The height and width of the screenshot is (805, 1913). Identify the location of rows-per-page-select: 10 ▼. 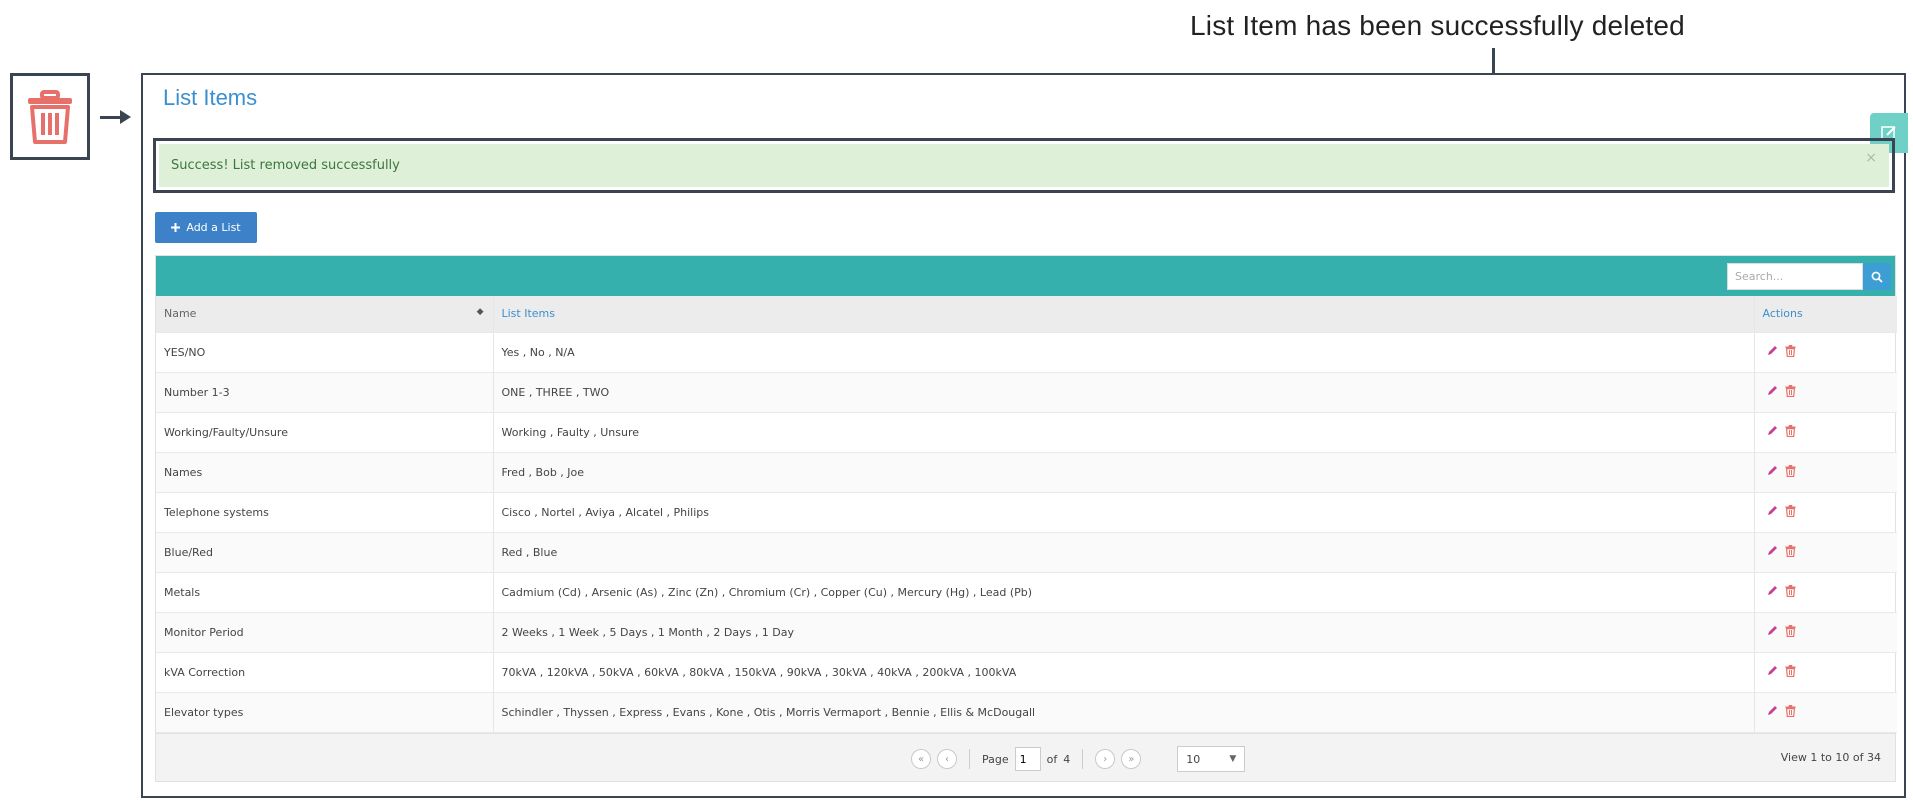
(1211, 759).